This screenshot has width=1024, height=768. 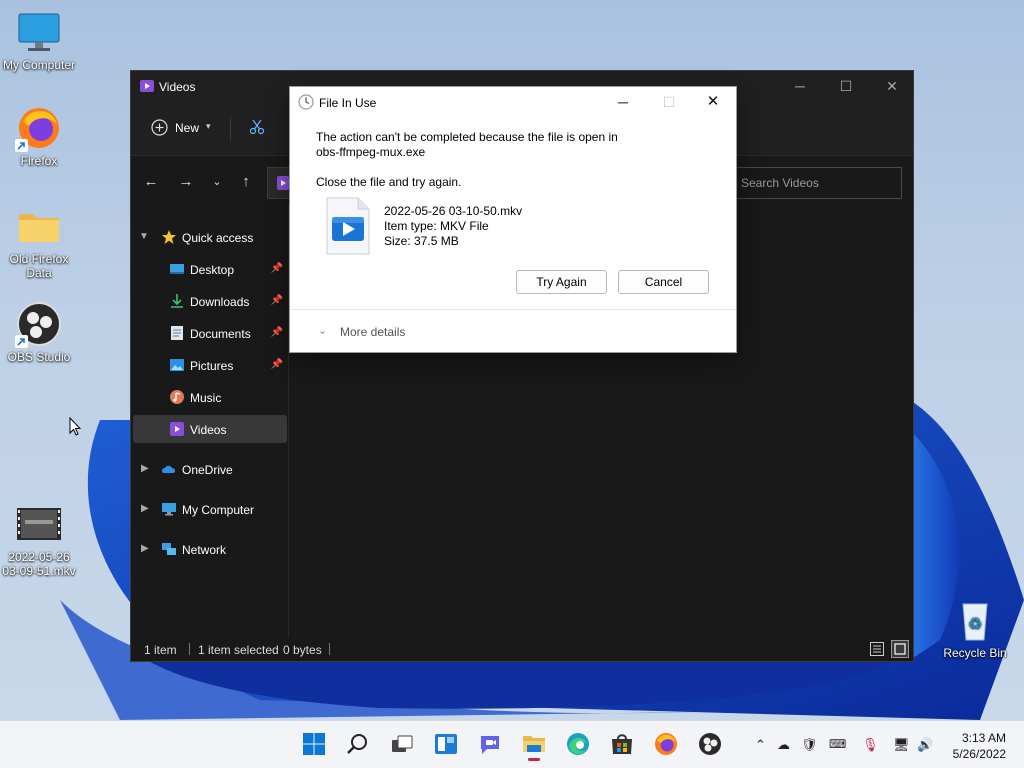 I want to click on file-size: Size: 37.5 MB, so click(x=421, y=241).